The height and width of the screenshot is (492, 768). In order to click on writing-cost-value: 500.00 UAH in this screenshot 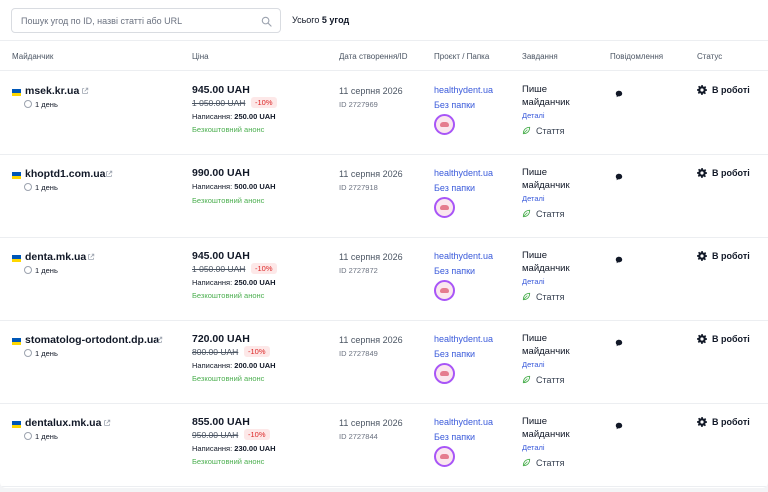, I will do `click(255, 186)`.